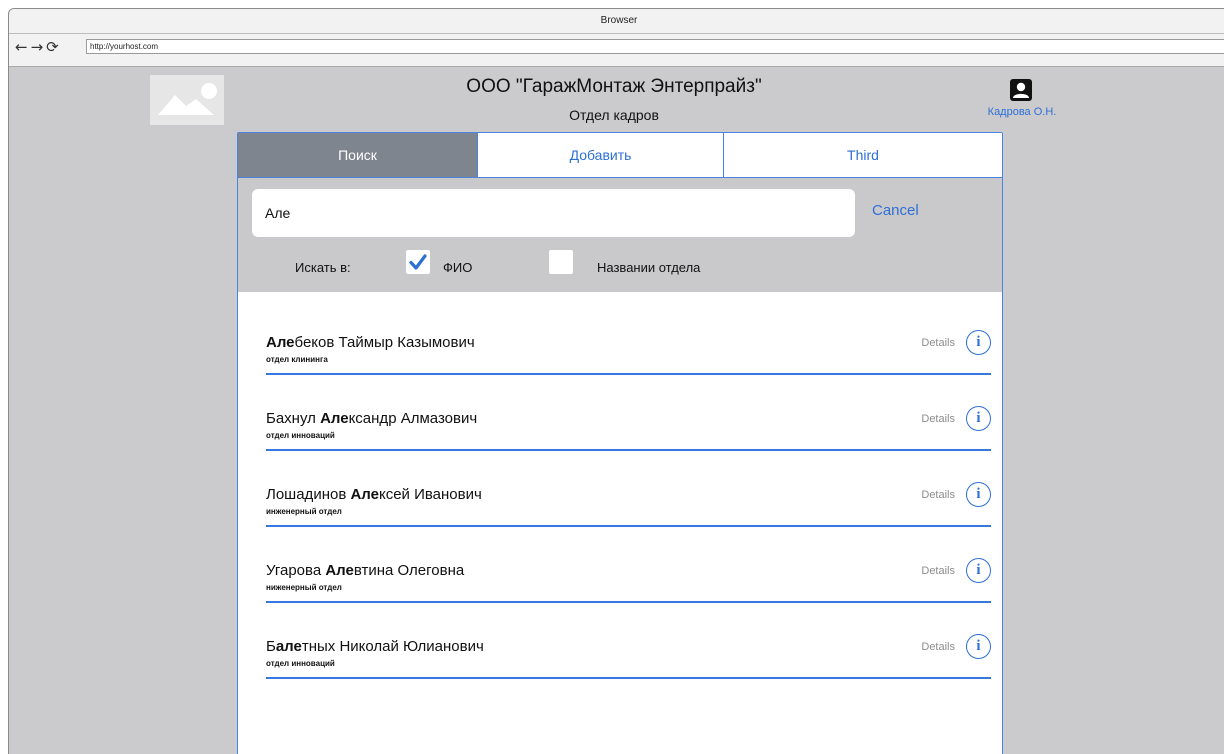  What do you see at coordinates (614, 115) in the screenshot?
I see `department-name: Отдел кадров` at bounding box center [614, 115].